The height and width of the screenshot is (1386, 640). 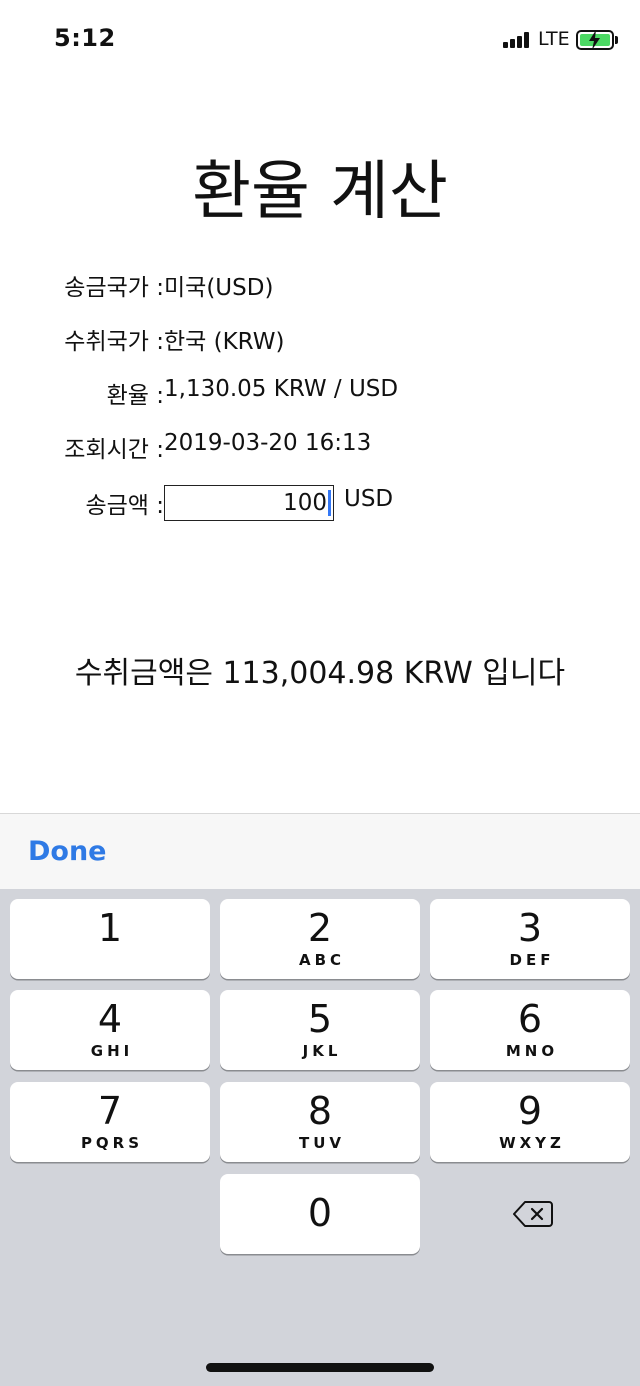 I want to click on exchange-rate-value: 1,130.05 KRW / USD, so click(x=281, y=389).